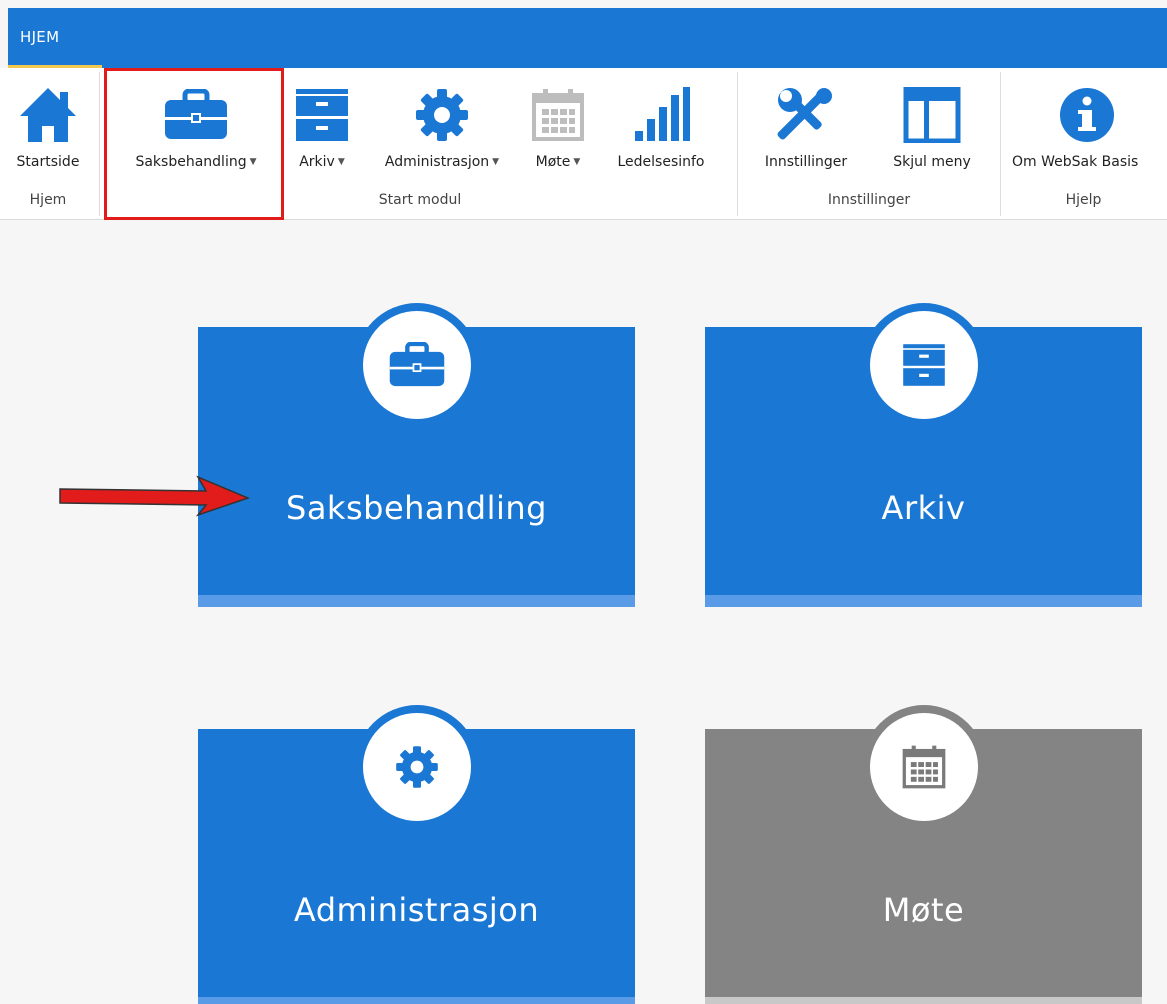 This screenshot has height=1004, width=1167. I want to click on arkiv-label: Arkiv ▼, so click(322, 162).